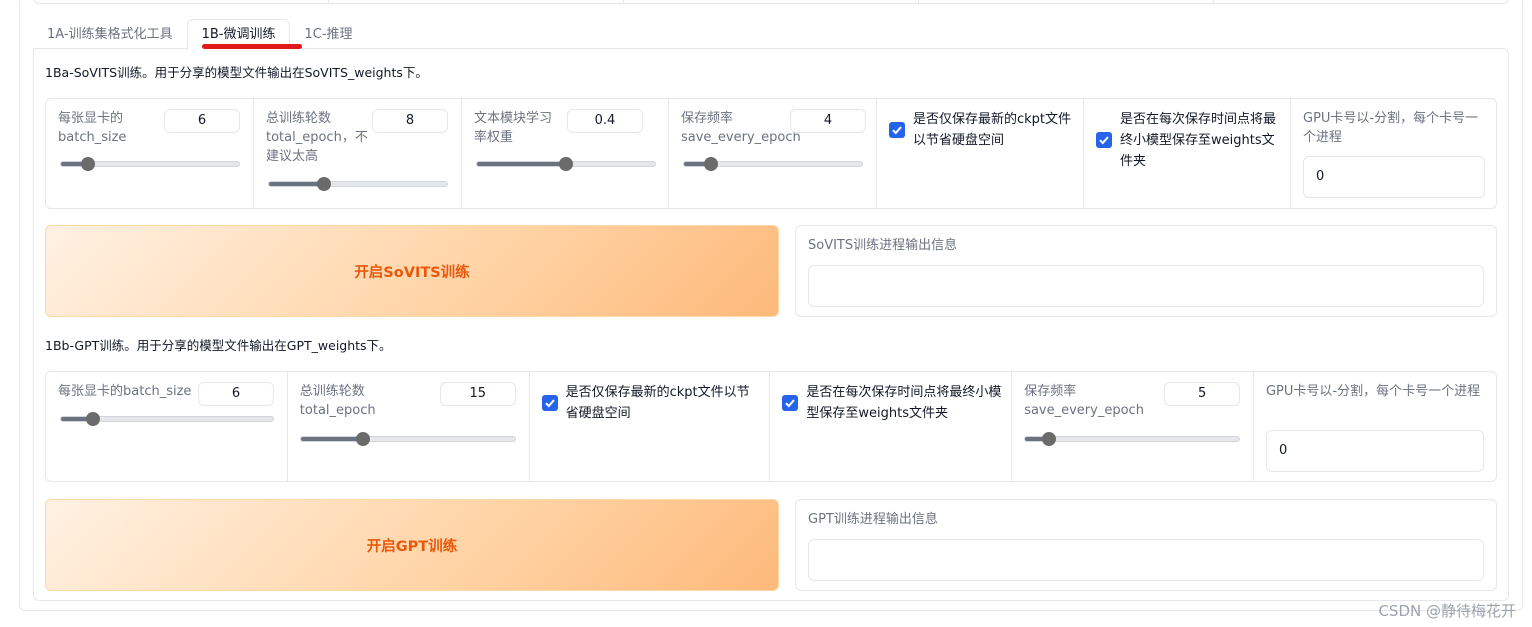  I want to click on sovits-total-epoch-cell: 总训练轮数total_epoch，不建议太高 8, so click(358, 153).